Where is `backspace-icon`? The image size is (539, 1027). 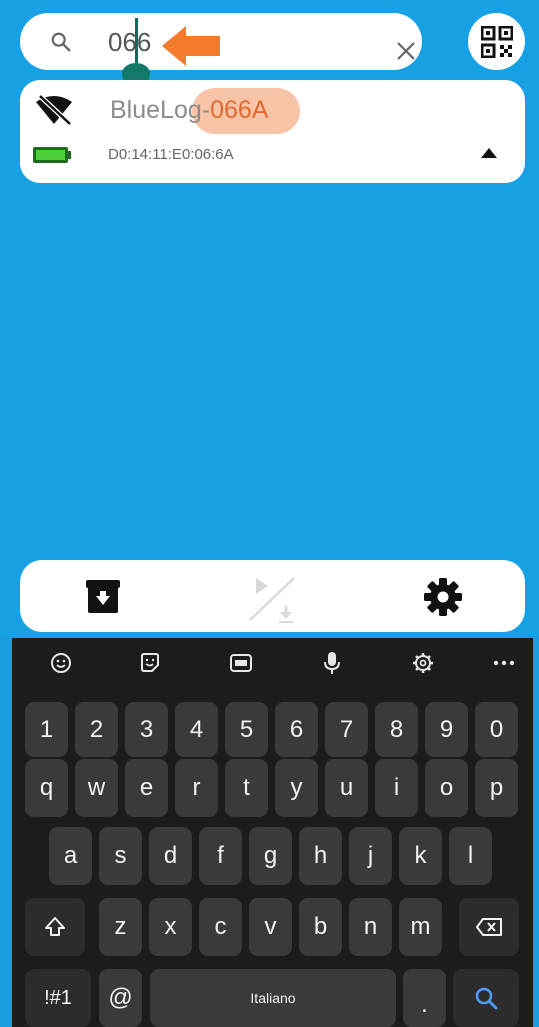
backspace-icon is located at coordinates (489, 927).